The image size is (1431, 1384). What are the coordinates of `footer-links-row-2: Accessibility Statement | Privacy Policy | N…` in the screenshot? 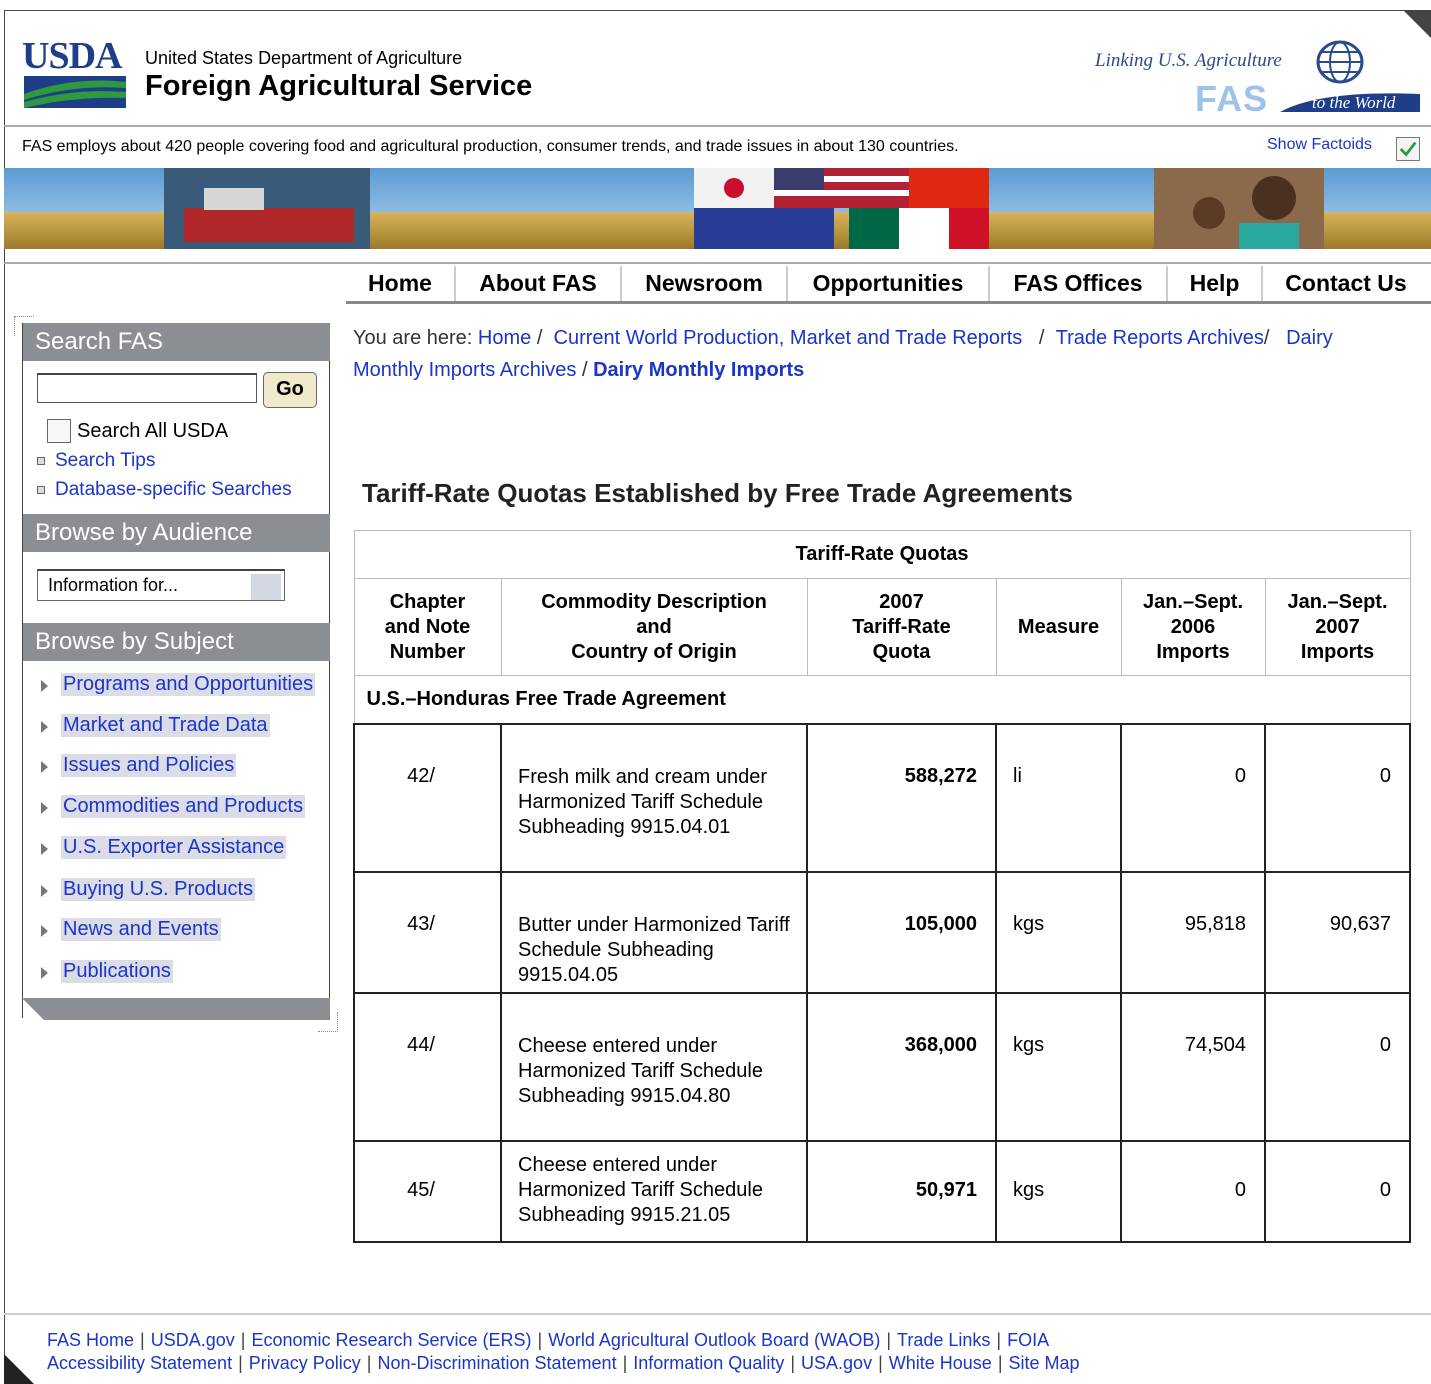 It's located at (563, 1363).